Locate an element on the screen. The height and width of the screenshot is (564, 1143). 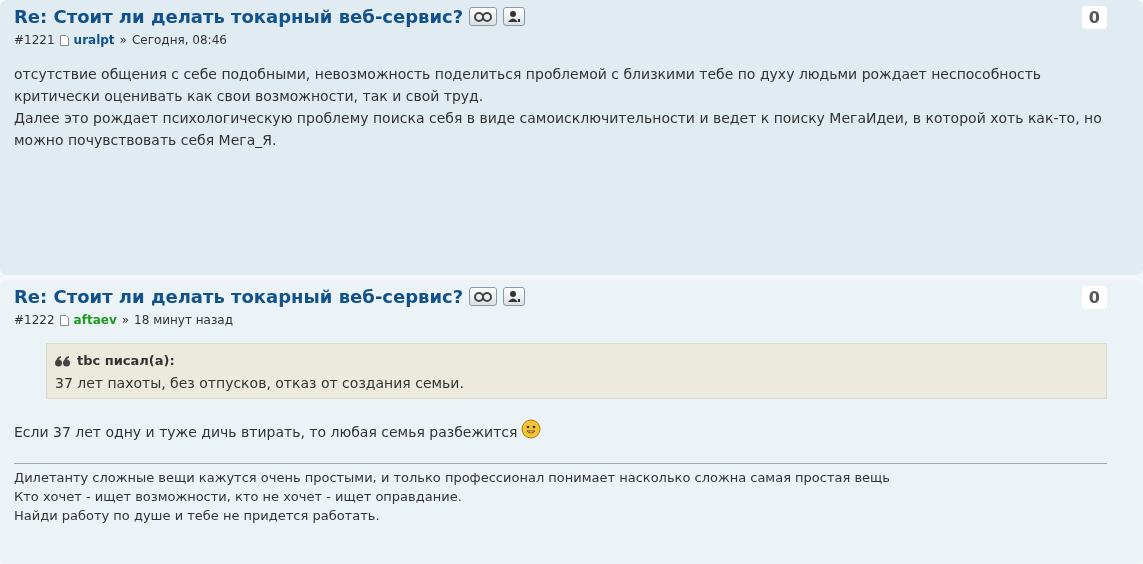
quote-icon is located at coordinates (63, 361).